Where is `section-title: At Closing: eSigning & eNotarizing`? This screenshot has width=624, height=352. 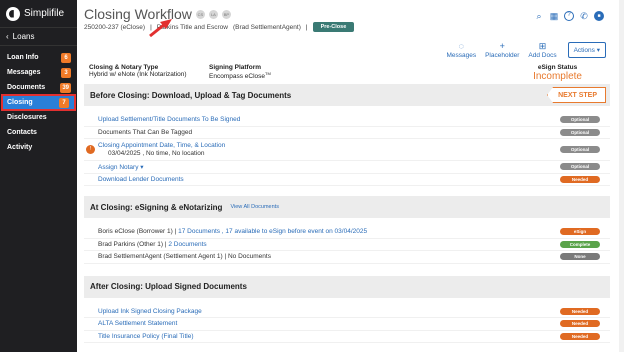
section-title: At Closing: eSigning & eNotarizing is located at coordinates (156, 207).